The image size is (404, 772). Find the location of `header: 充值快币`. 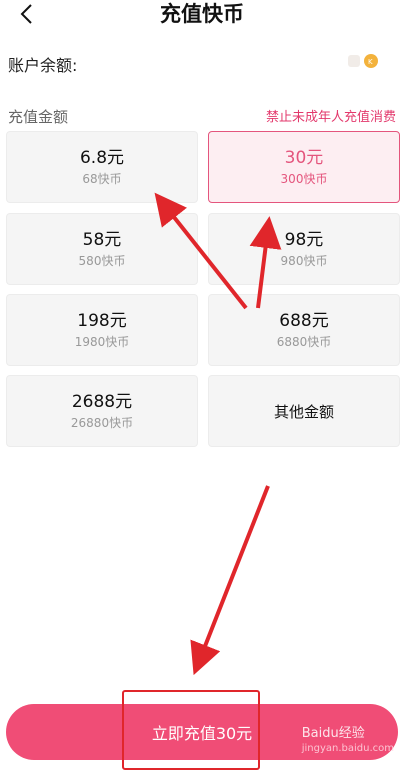

header: 充值快币 is located at coordinates (202, 16).